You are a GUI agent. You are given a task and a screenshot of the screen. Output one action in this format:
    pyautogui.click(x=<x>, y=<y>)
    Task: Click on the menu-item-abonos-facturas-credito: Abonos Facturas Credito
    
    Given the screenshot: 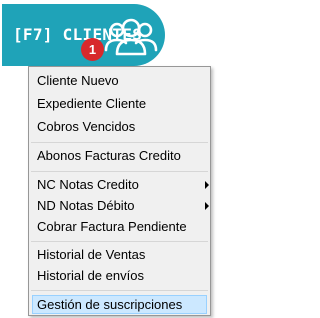 What is the action you would take?
    pyautogui.click(x=109, y=156)
    